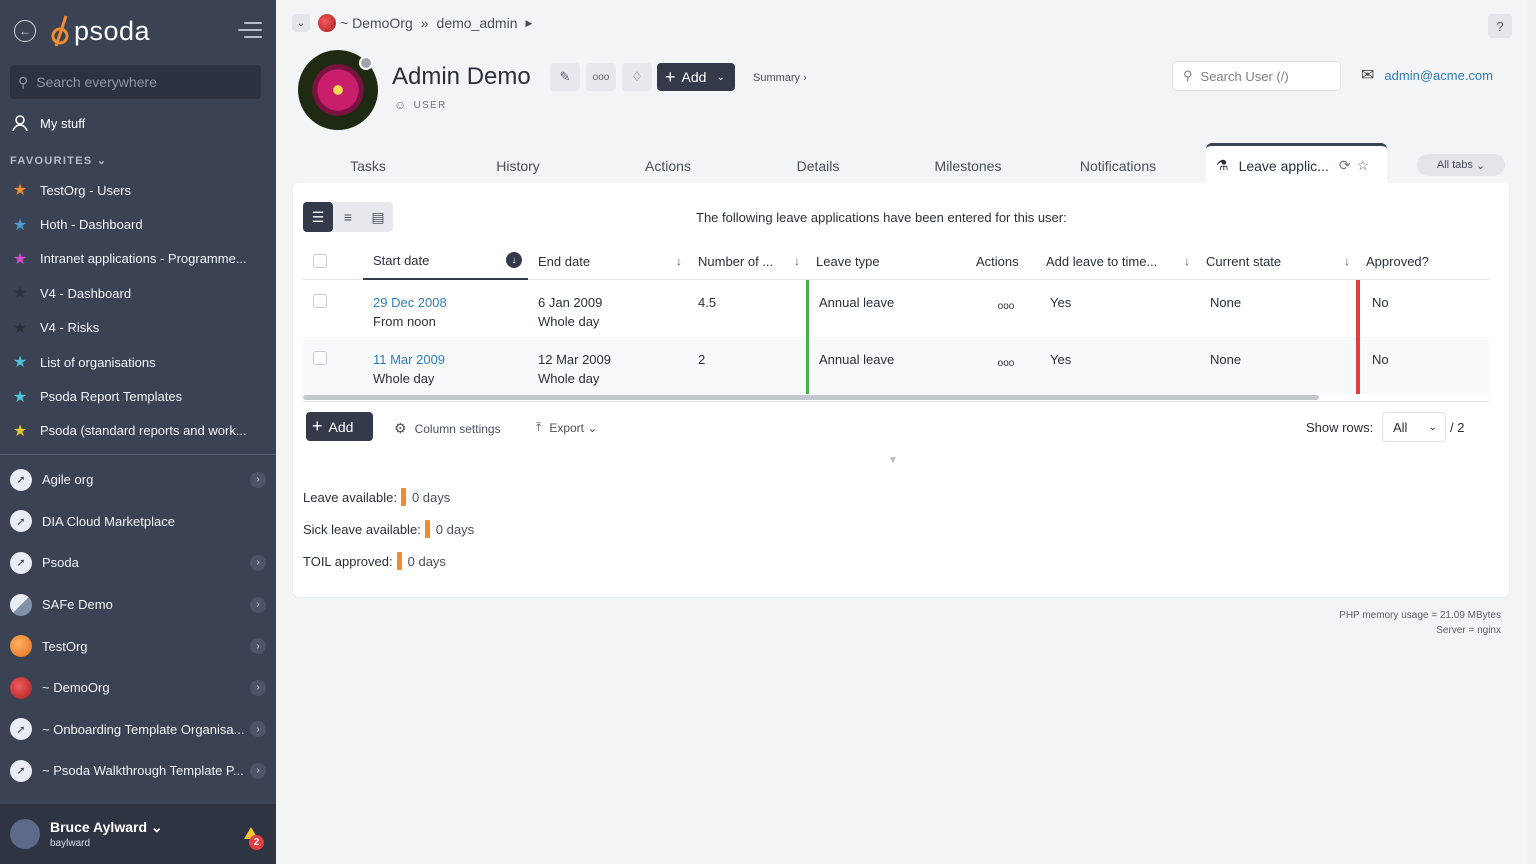 This screenshot has height=864, width=1536. What do you see at coordinates (1363, 165) in the screenshot?
I see `star-outline-icon: ☆` at bounding box center [1363, 165].